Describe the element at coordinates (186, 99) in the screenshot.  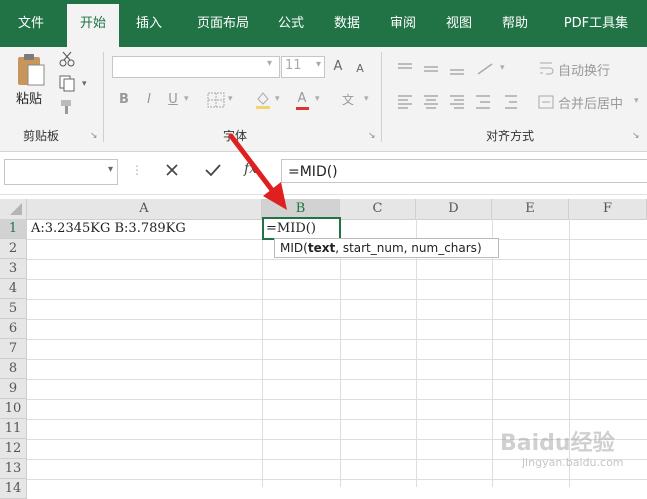
I see `underline-dropdown-icon: ▾` at that location.